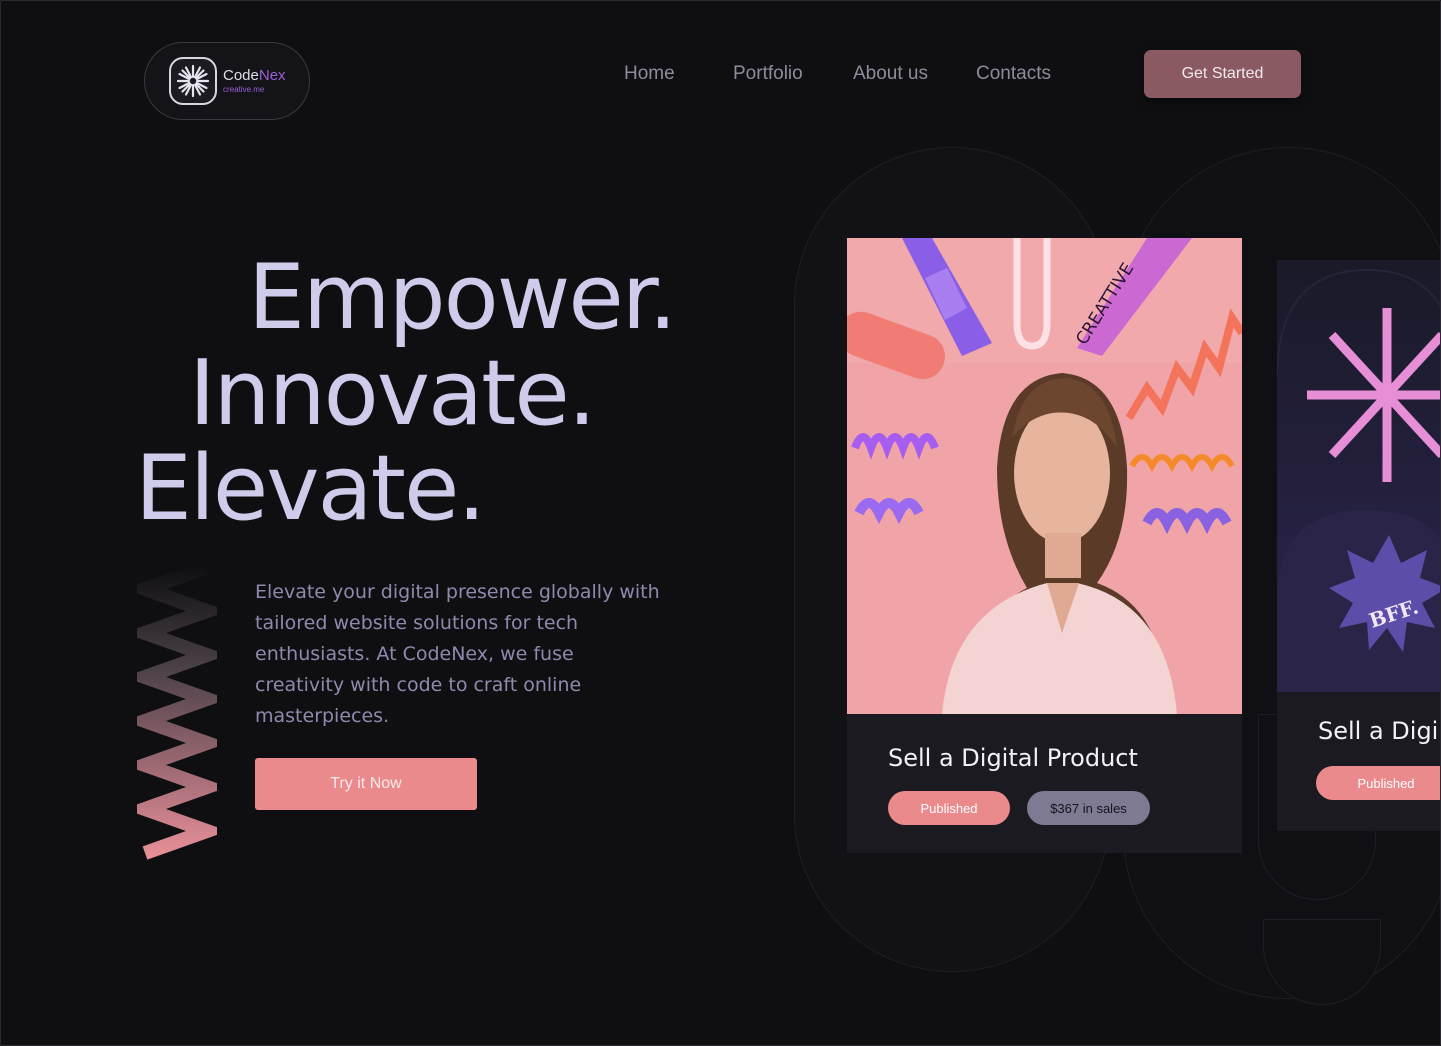 This screenshot has width=1441, height=1046. I want to click on sales-badge: $367 in sales, so click(1088, 808).